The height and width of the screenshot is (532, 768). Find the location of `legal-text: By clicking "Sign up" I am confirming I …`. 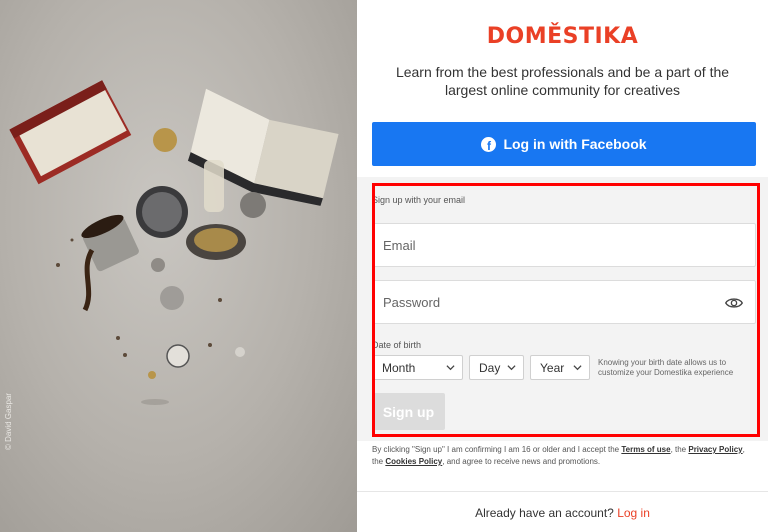

legal-text: By clicking "Sign up" I am confirming I … is located at coordinates (564, 456).